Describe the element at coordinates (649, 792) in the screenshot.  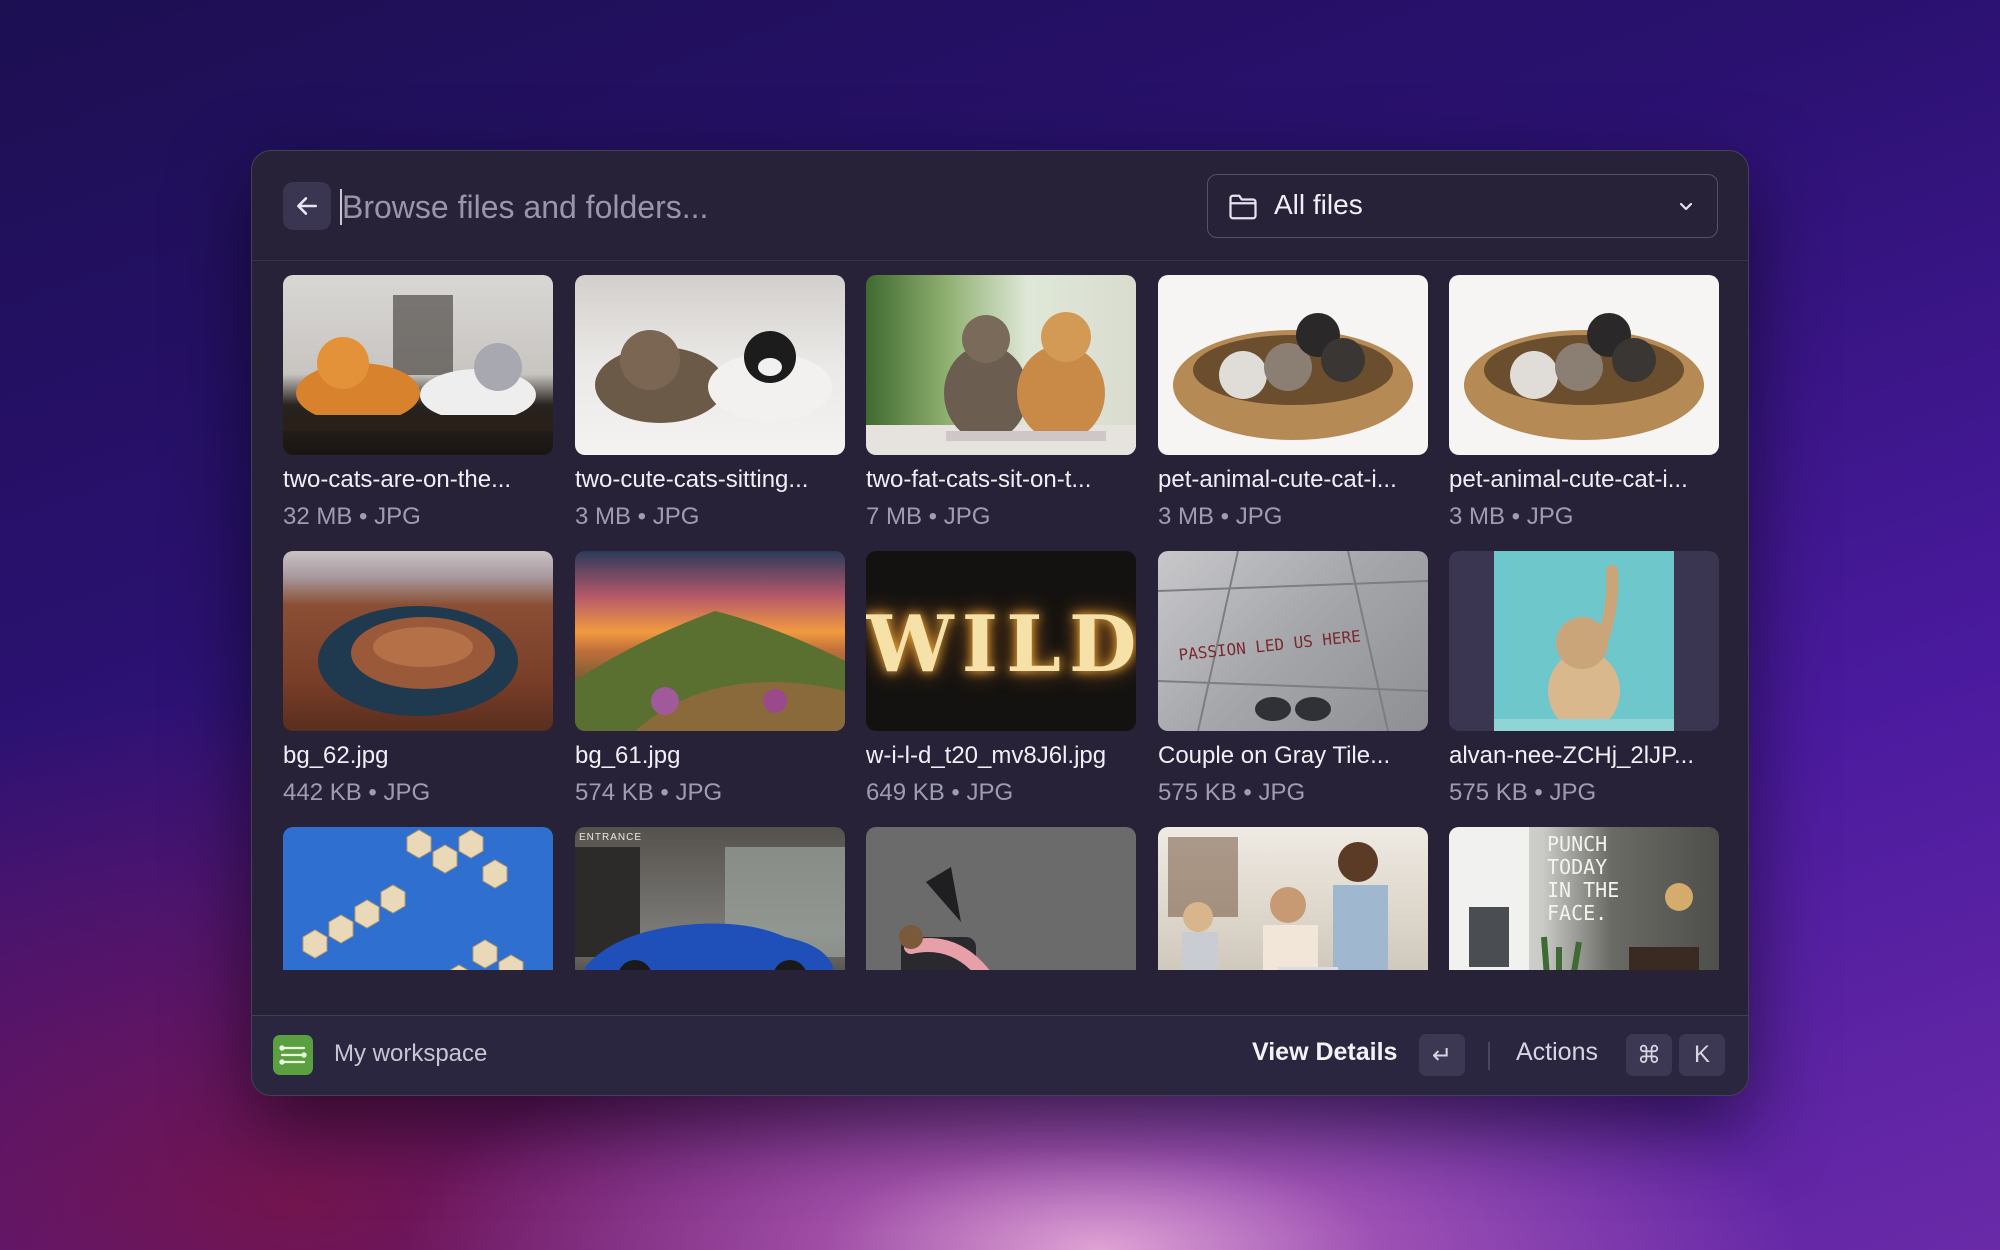
I see `file-meta: 574 KB • JPG` at that location.